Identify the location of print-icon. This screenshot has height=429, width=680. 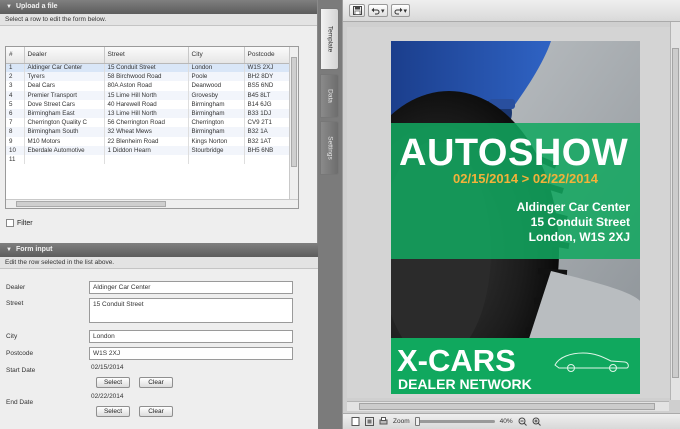
(383, 421).